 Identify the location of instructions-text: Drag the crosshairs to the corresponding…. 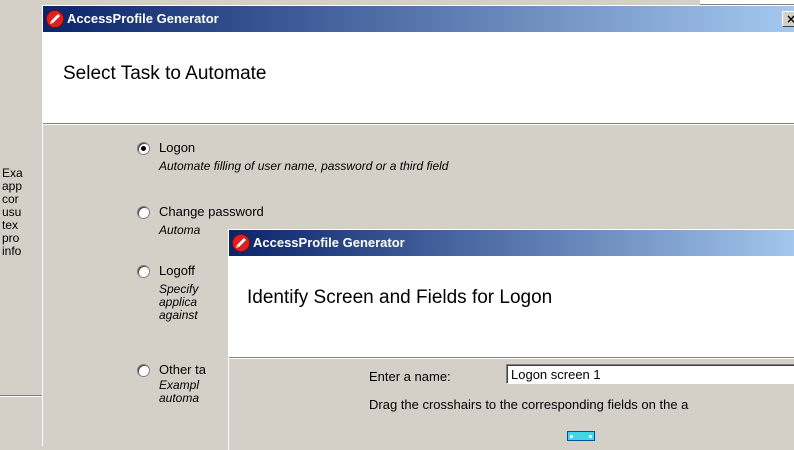
(529, 404).